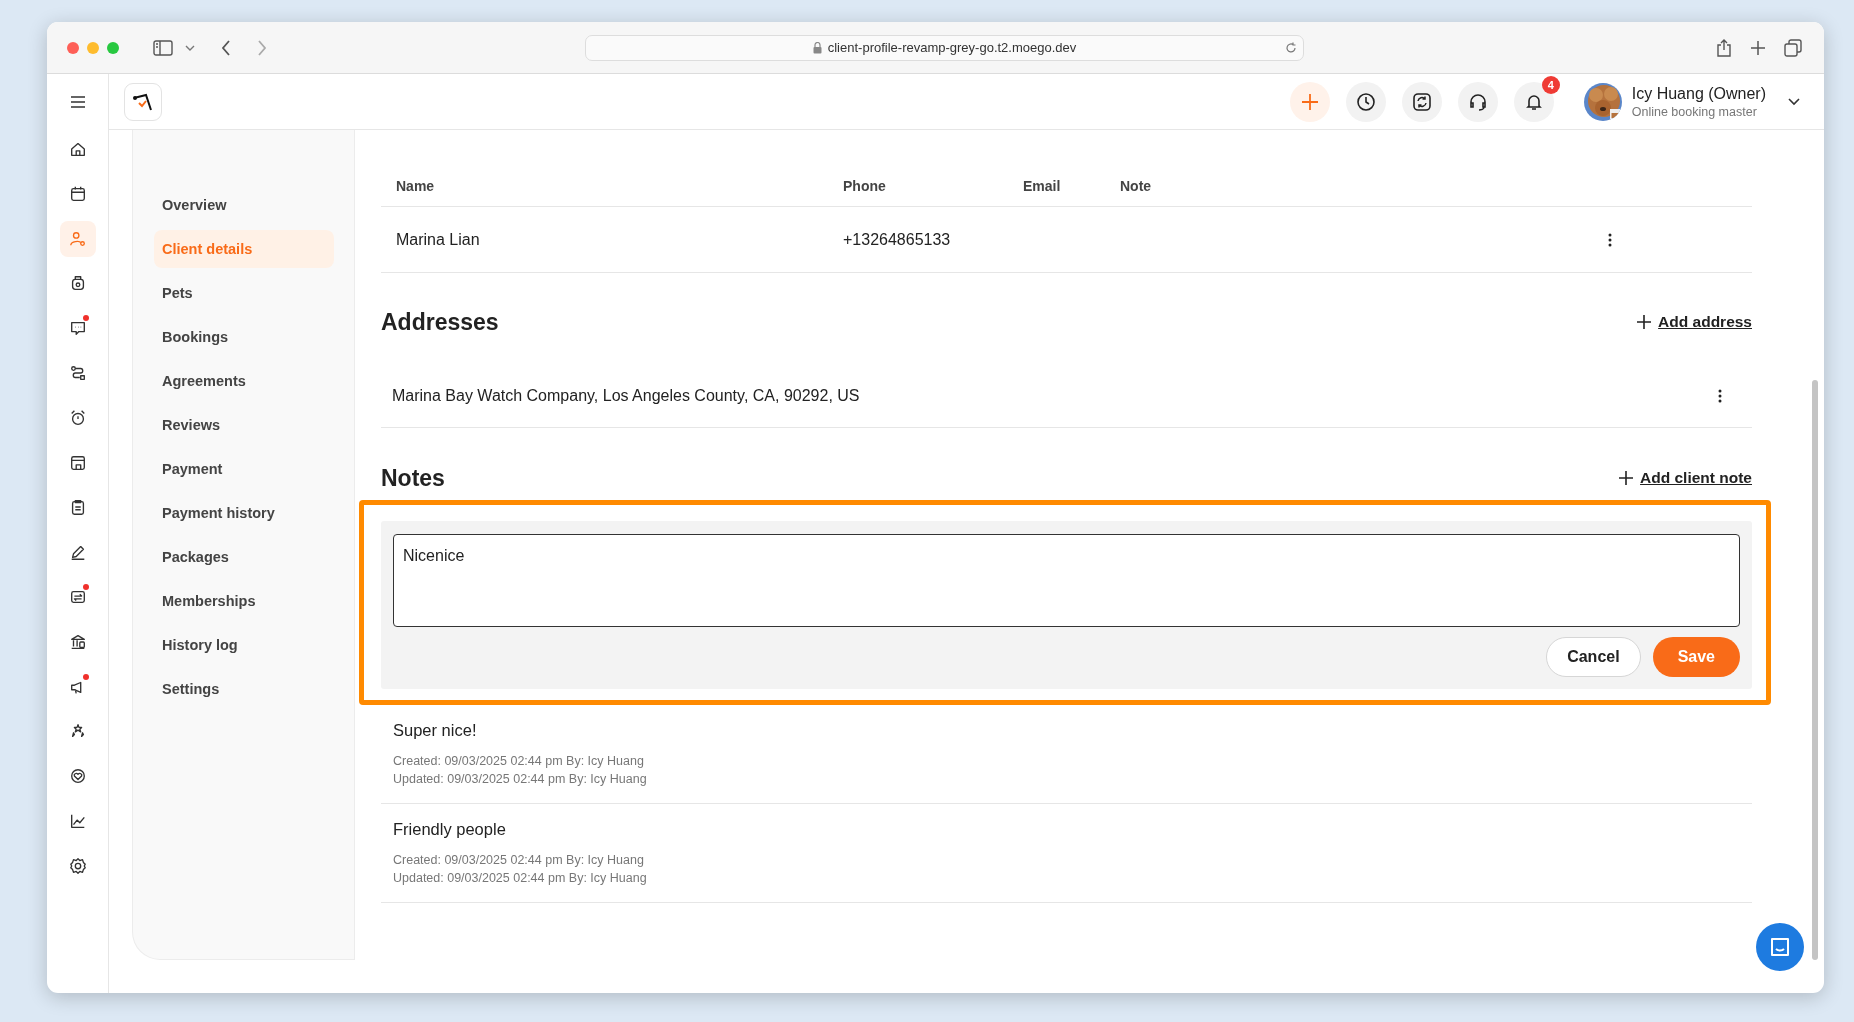 Image resolution: width=1854 pixels, height=1022 pixels. Describe the element at coordinates (77, 865) in the screenshot. I see `settings-icon` at that location.